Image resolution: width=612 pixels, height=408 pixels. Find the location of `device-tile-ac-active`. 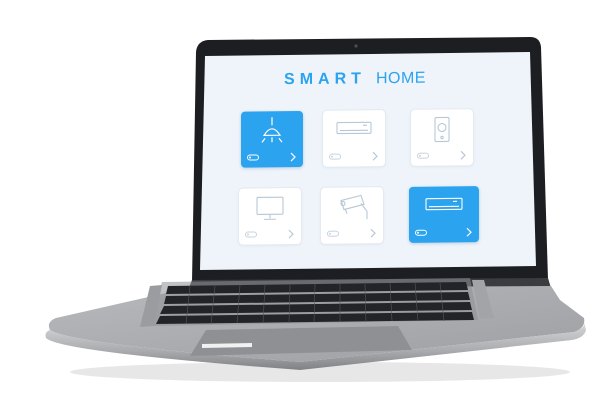

device-tile-ac-active is located at coordinates (444, 214).